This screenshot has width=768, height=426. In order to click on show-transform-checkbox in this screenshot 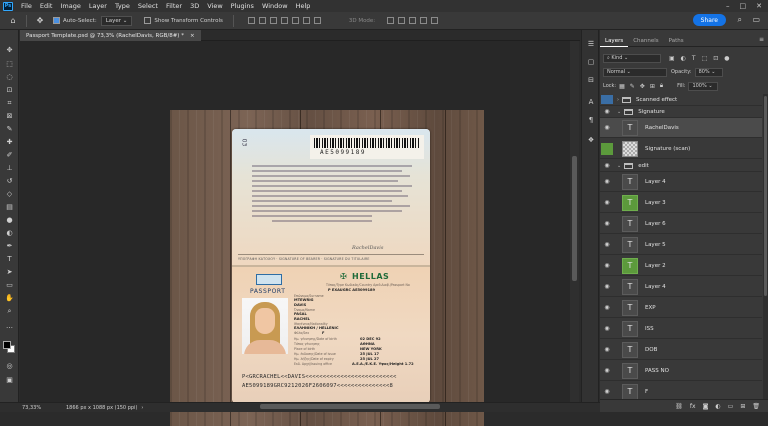, I will do `click(148, 20)`.